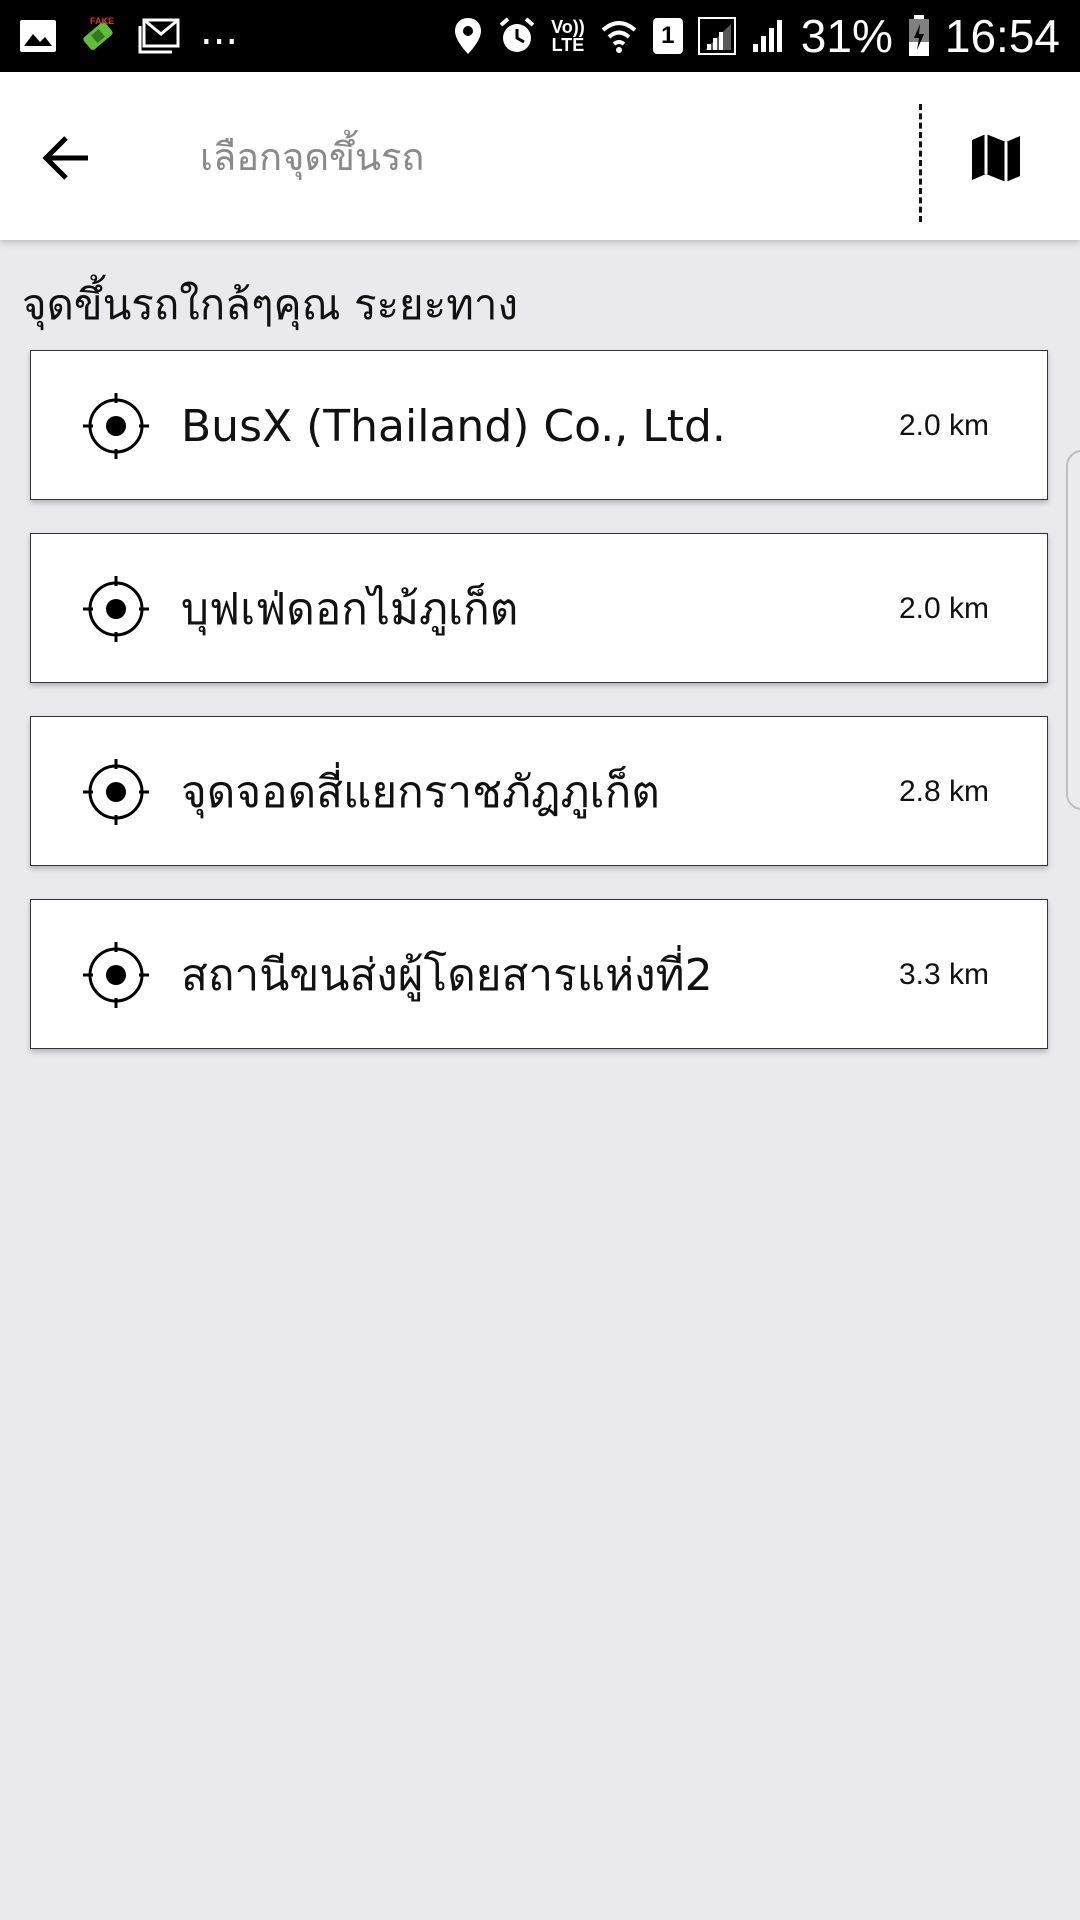  What do you see at coordinates (517, 34) in the screenshot?
I see `alarm-icon` at bounding box center [517, 34].